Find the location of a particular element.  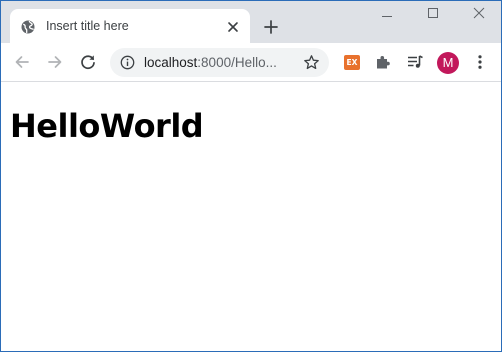

extension-ex-icon: EX is located at coordinates (352, 62).